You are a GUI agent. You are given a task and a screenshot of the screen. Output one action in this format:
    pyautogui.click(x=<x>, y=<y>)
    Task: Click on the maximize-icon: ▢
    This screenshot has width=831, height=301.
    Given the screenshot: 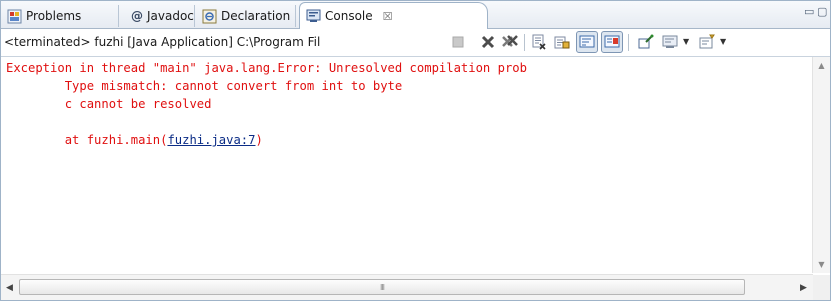 What is the action you would take?
    pyautogui.click(x=822, y=11)
    